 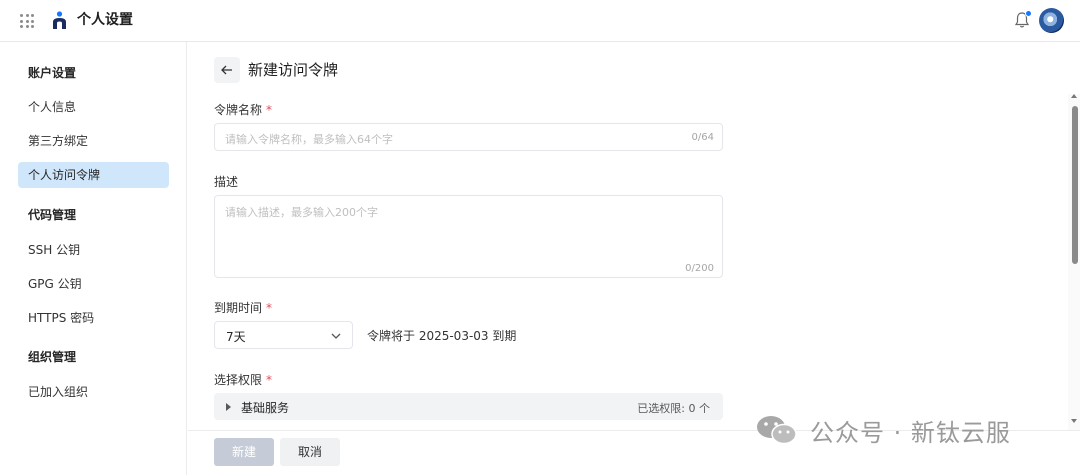 I want to click on avatar, so click(x=1051, y=20).